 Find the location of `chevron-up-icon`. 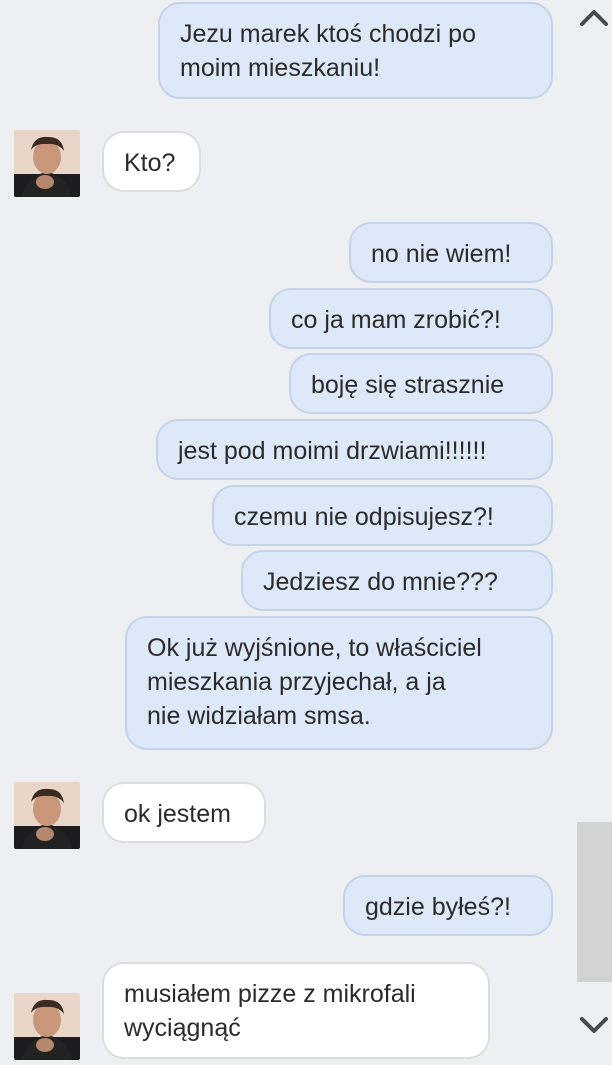

chevron-up-icon is located at coordinates (594, 17).